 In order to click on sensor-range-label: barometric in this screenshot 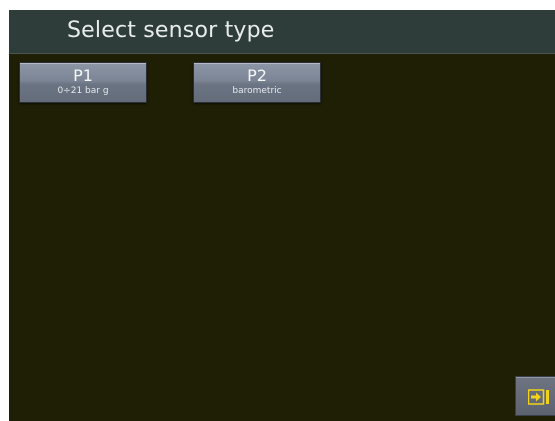, I will do `click(257, 91)`.